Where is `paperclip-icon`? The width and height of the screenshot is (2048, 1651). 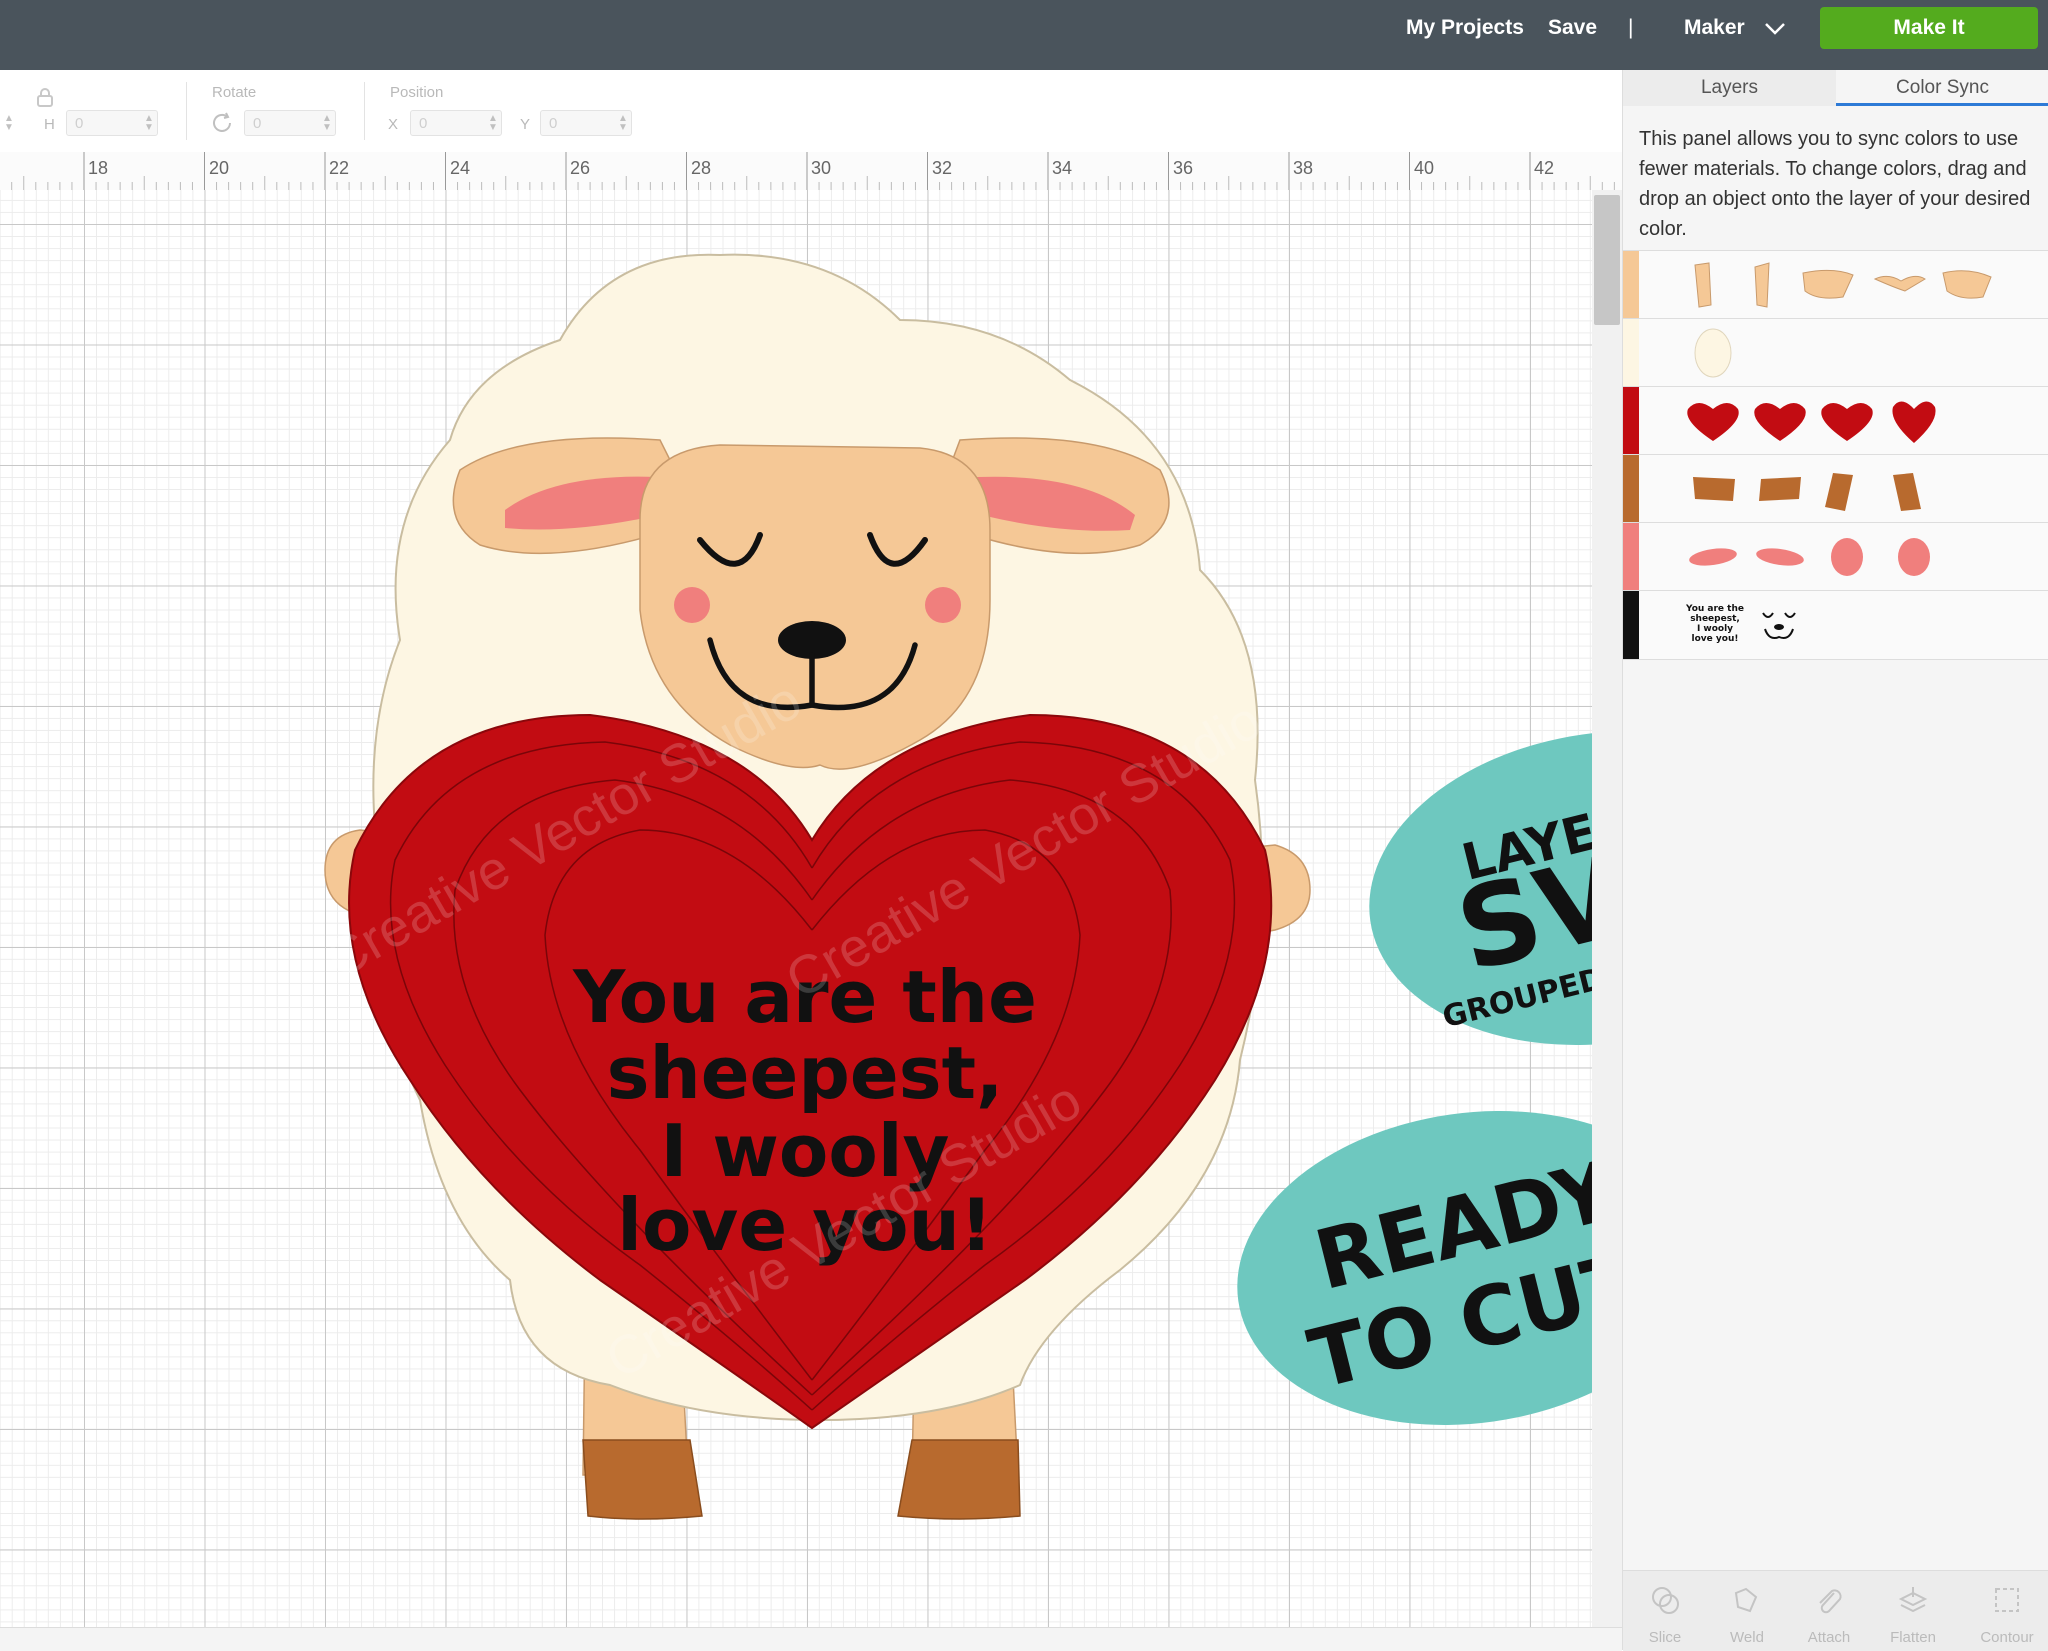
paperclip-icon is located at coordinates (1830, 1601).